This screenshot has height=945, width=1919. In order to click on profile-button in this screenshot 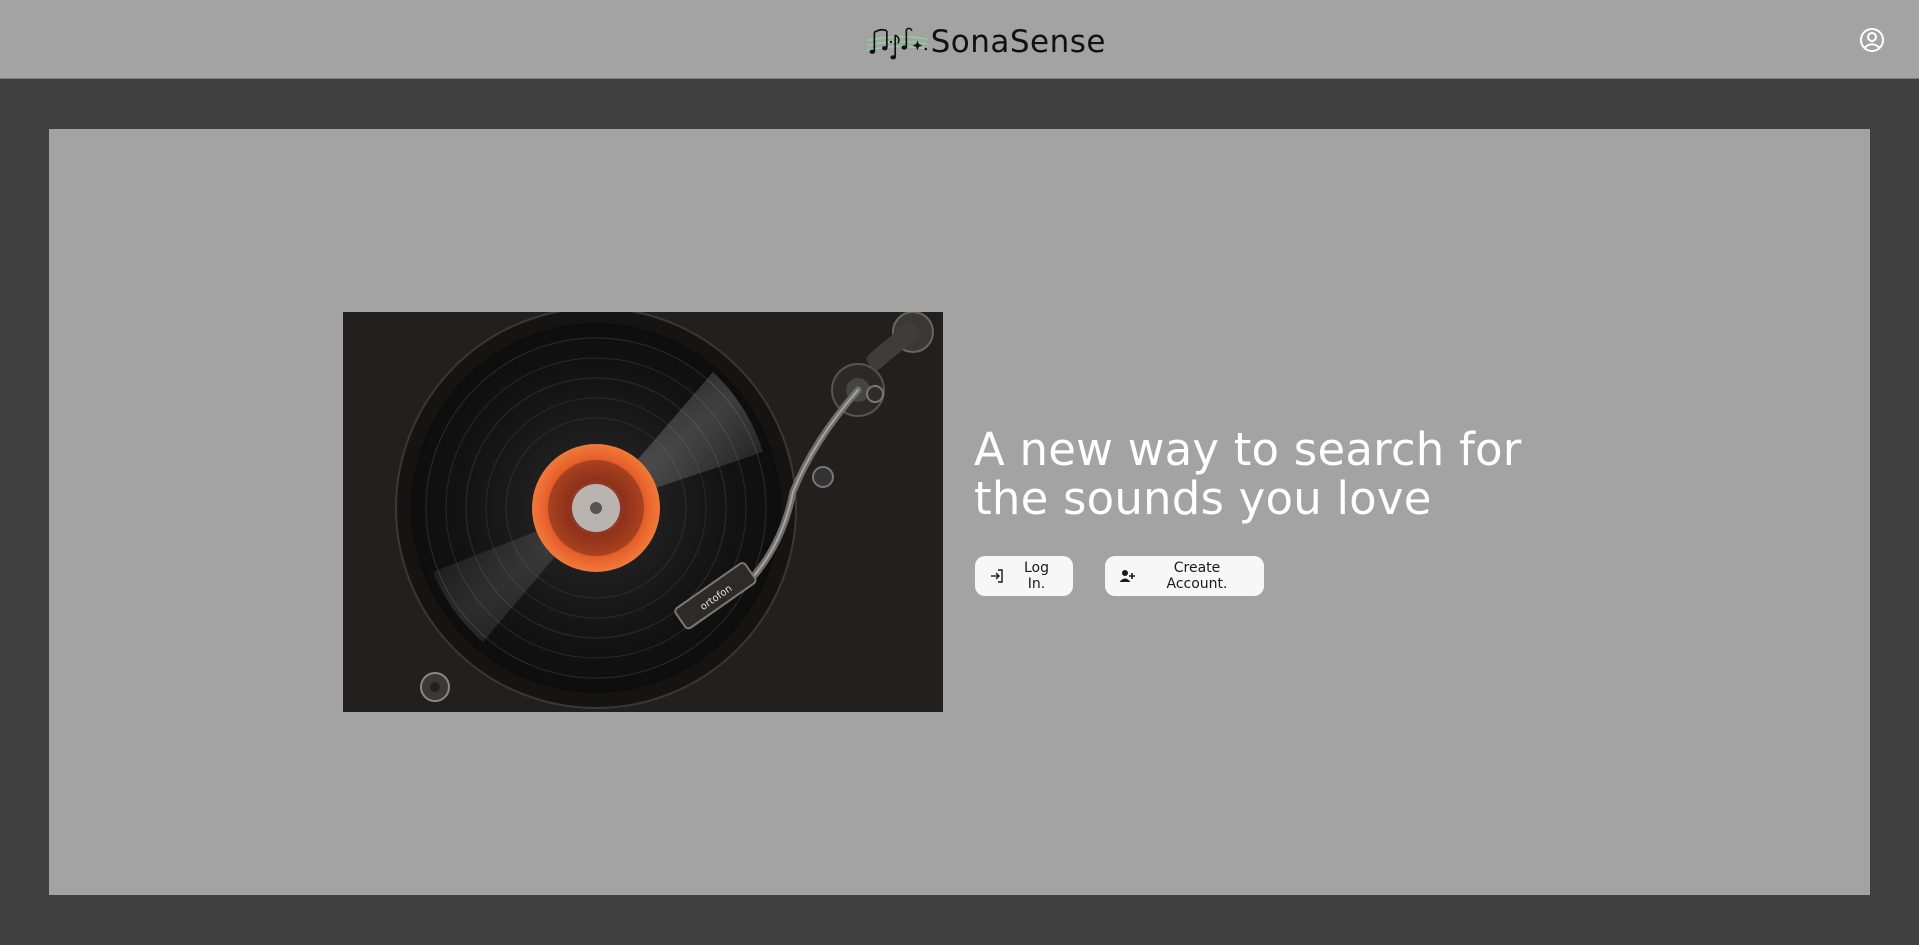, I will do `click(1872, 40)`.